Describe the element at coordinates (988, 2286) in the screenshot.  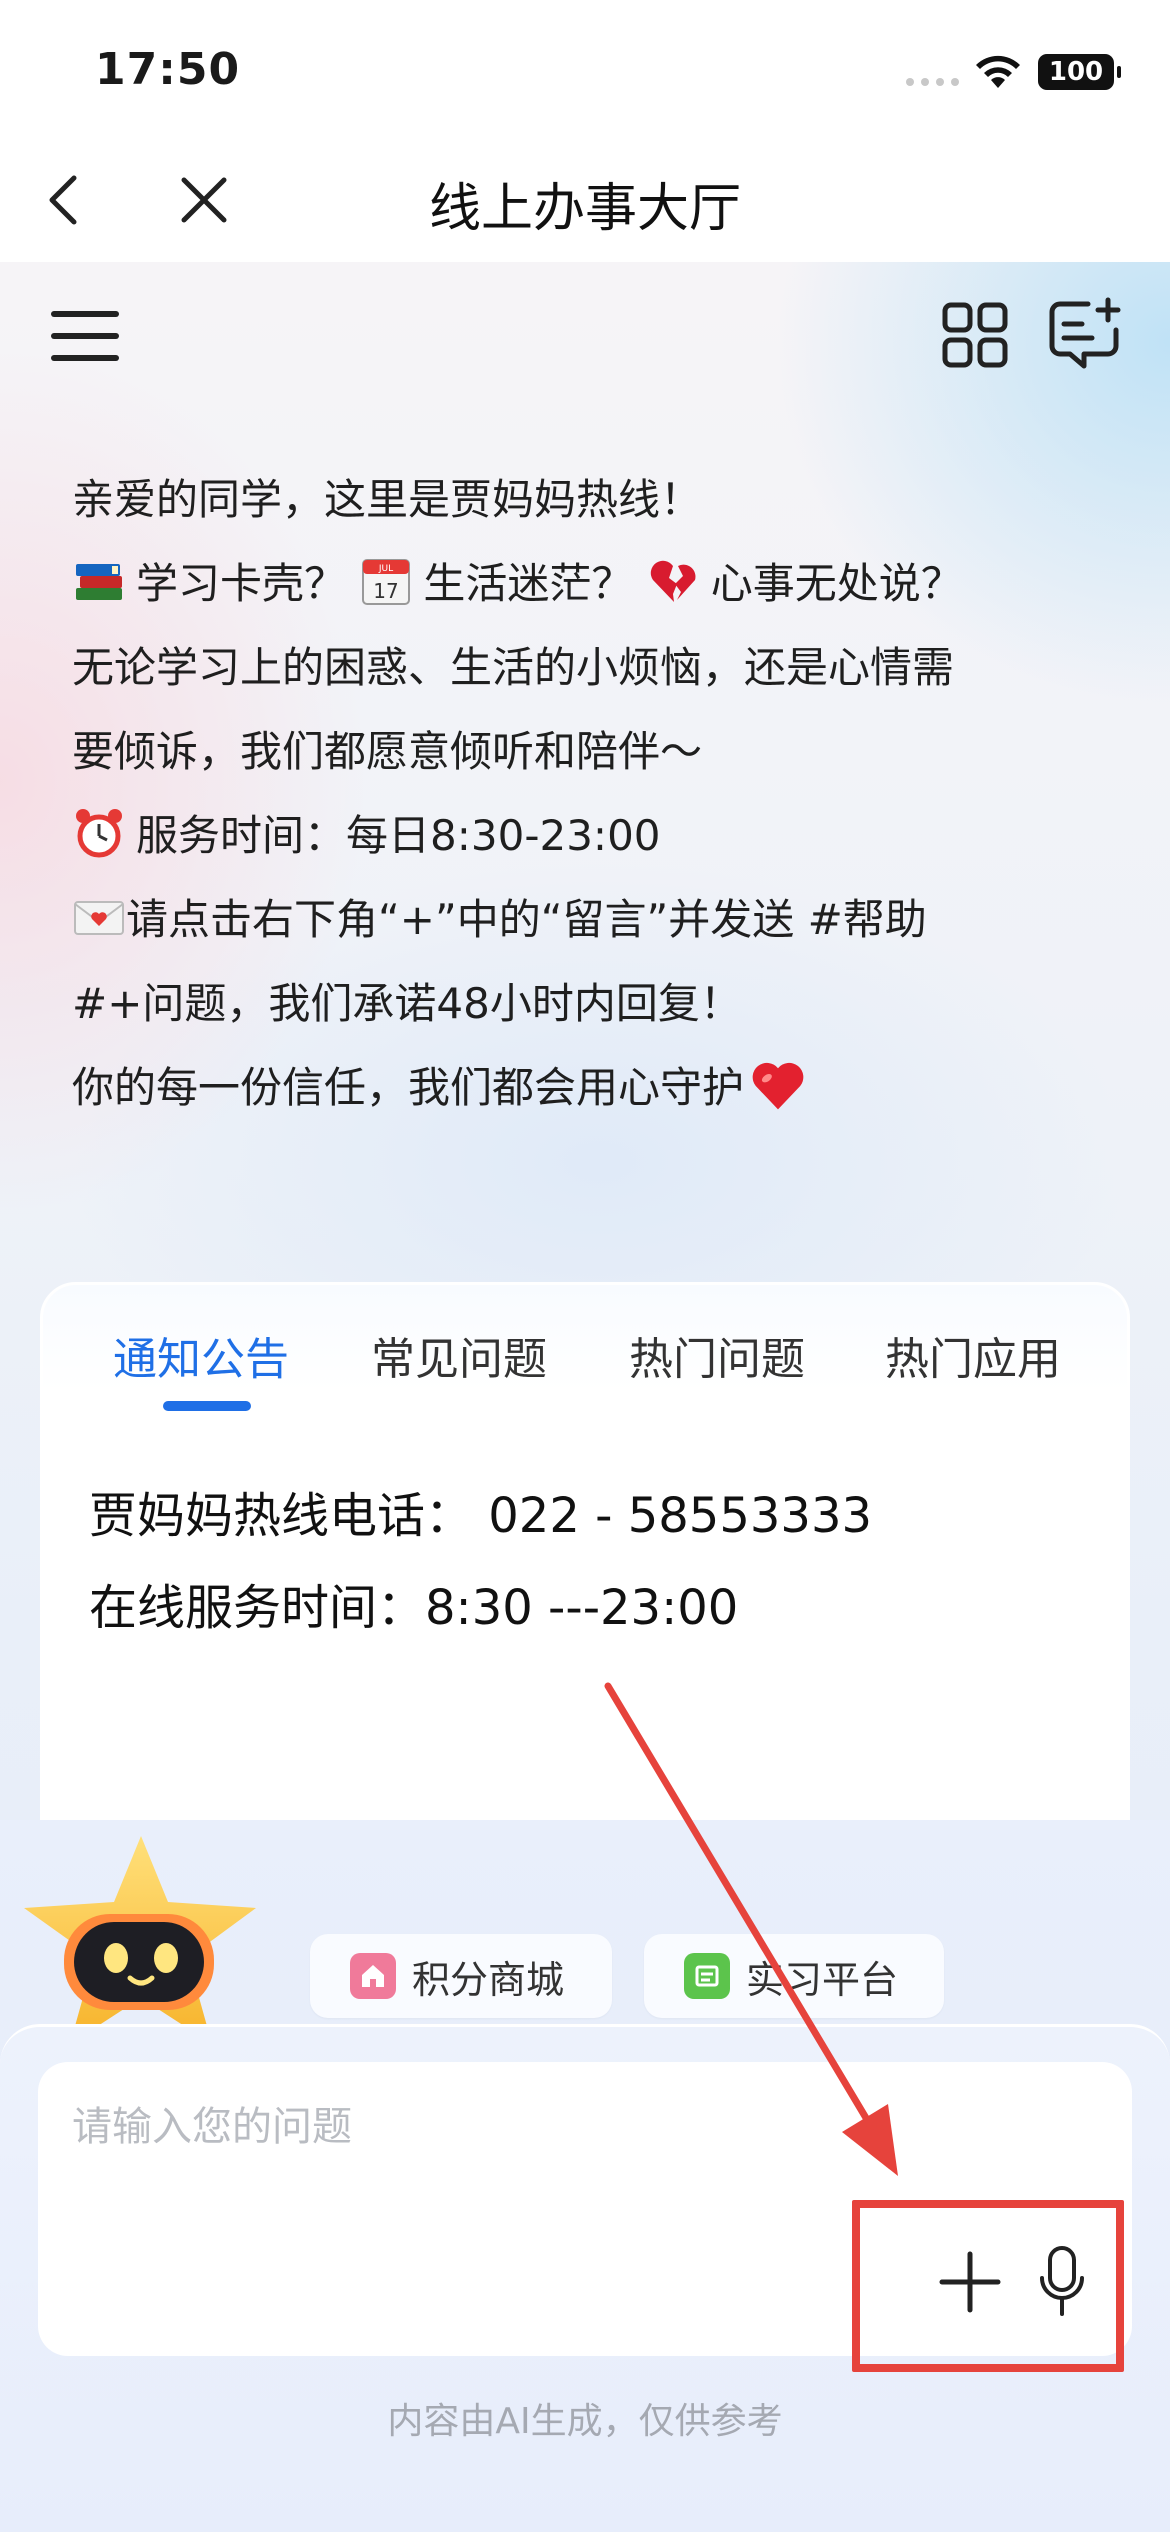
I see `annotation-highlight-box` at that location.